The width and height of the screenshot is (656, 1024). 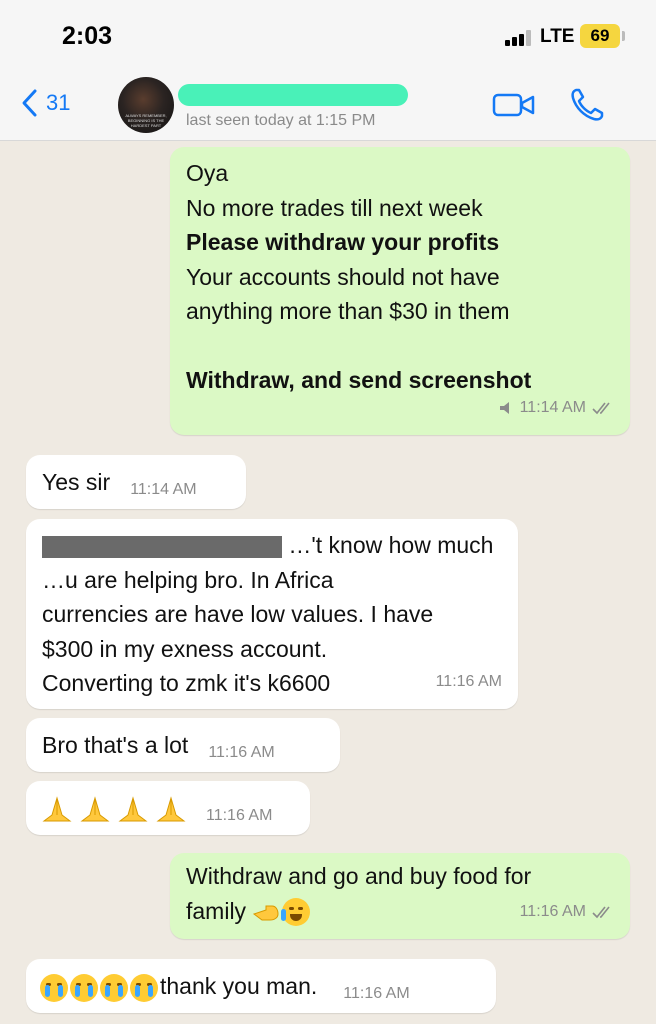 I want to click on chevron-left-icon, so click(x=29, y=103).